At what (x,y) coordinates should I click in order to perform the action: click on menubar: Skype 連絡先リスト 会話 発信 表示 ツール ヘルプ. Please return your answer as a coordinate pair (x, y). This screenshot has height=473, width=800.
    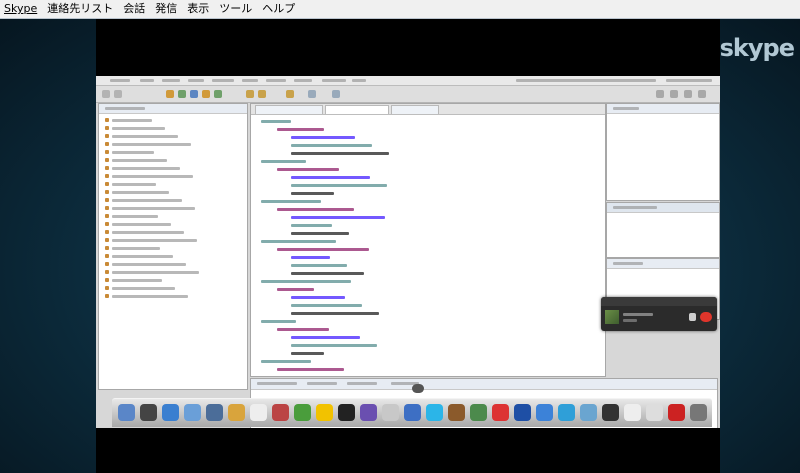
    Looking at the image, I should click on (400, 9).